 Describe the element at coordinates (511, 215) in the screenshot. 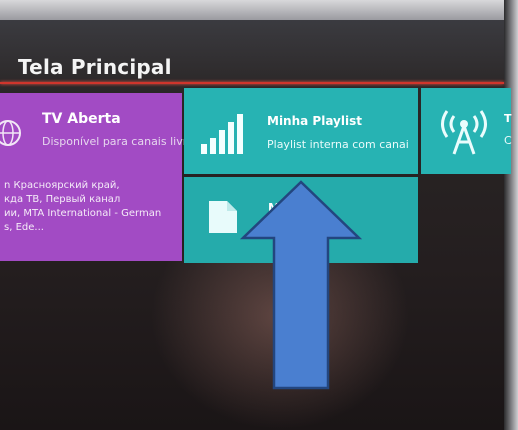

I see `tv-bezel-right` at that location.